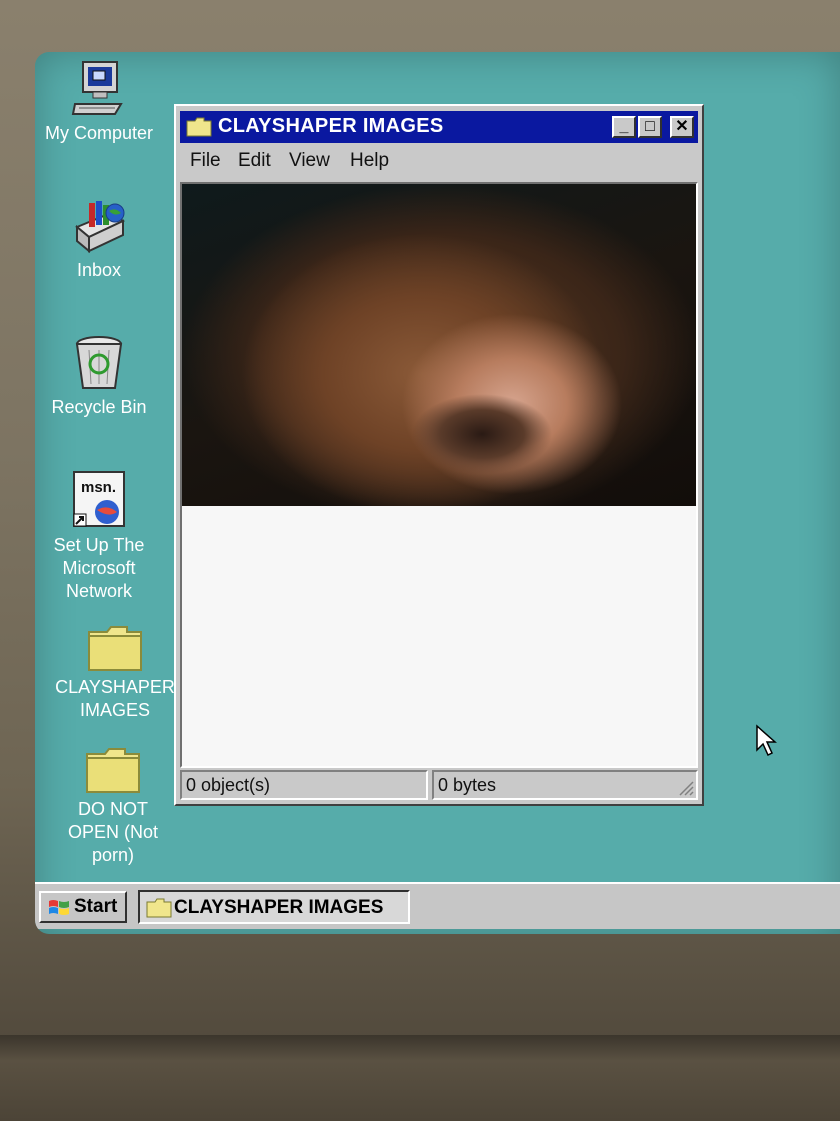 The height and width of the screenshot is (1121, 840). What do you see at coordinates (331, 126) in the screenshot?
I see `window-title: CLAYSHAPER IMAGES` at bounding box center [331, 126].